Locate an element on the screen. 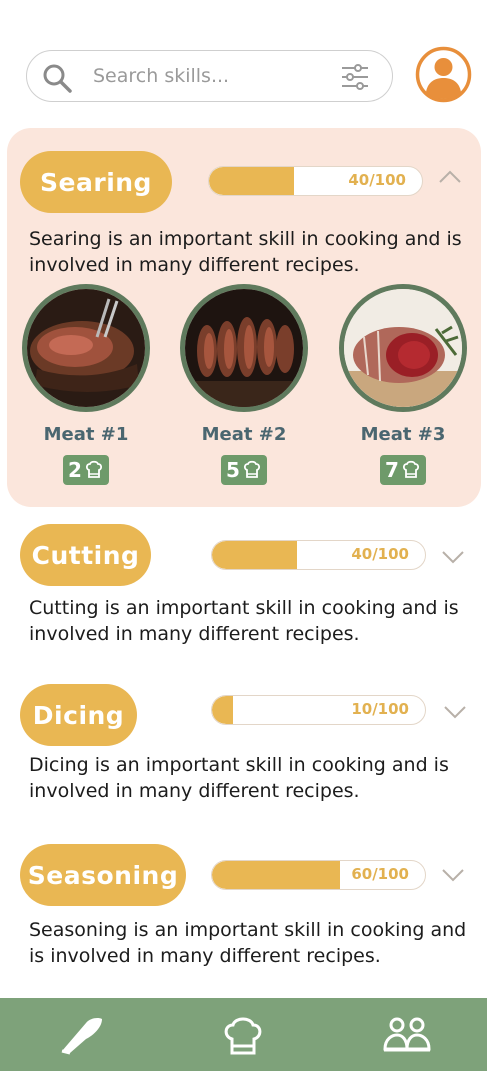 This screenshot has height=1071, width=487. recipe-count-badge: 5 is located at coordinates (244, 470).